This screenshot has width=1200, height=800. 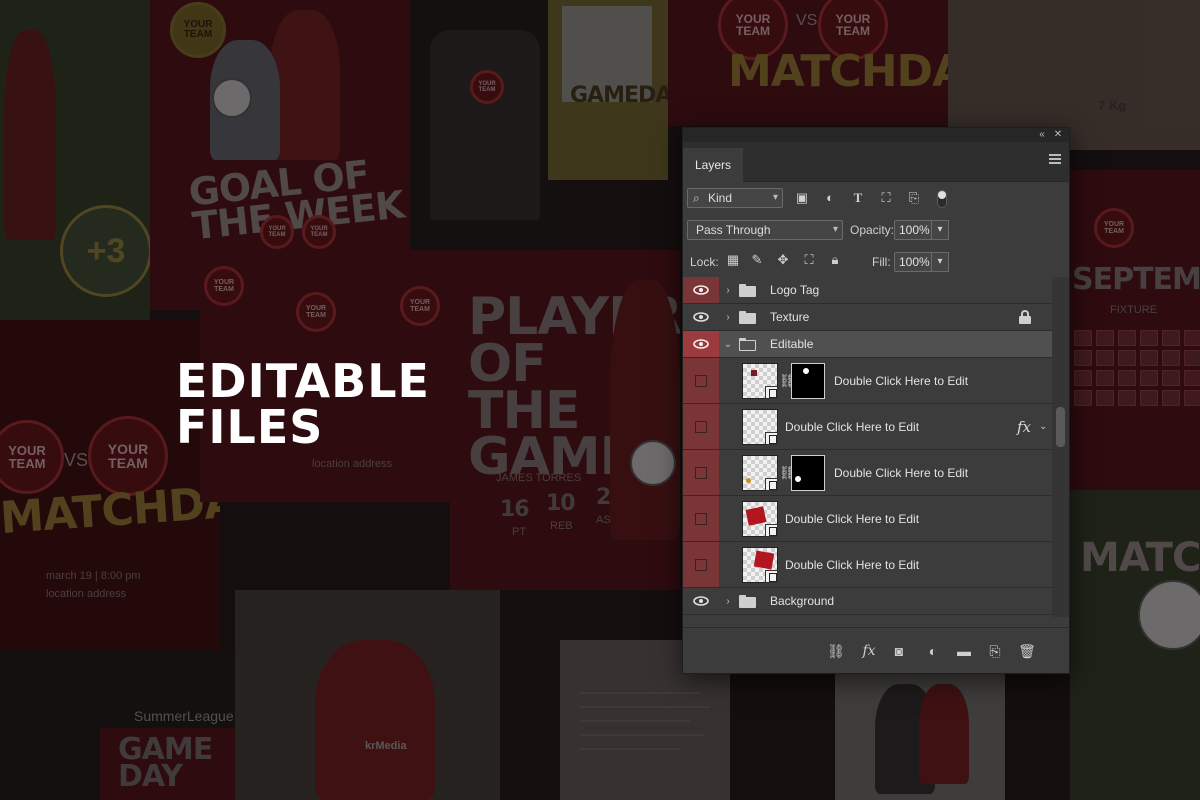 I want to click on layer-name: Background, so click(x=802, y=601).